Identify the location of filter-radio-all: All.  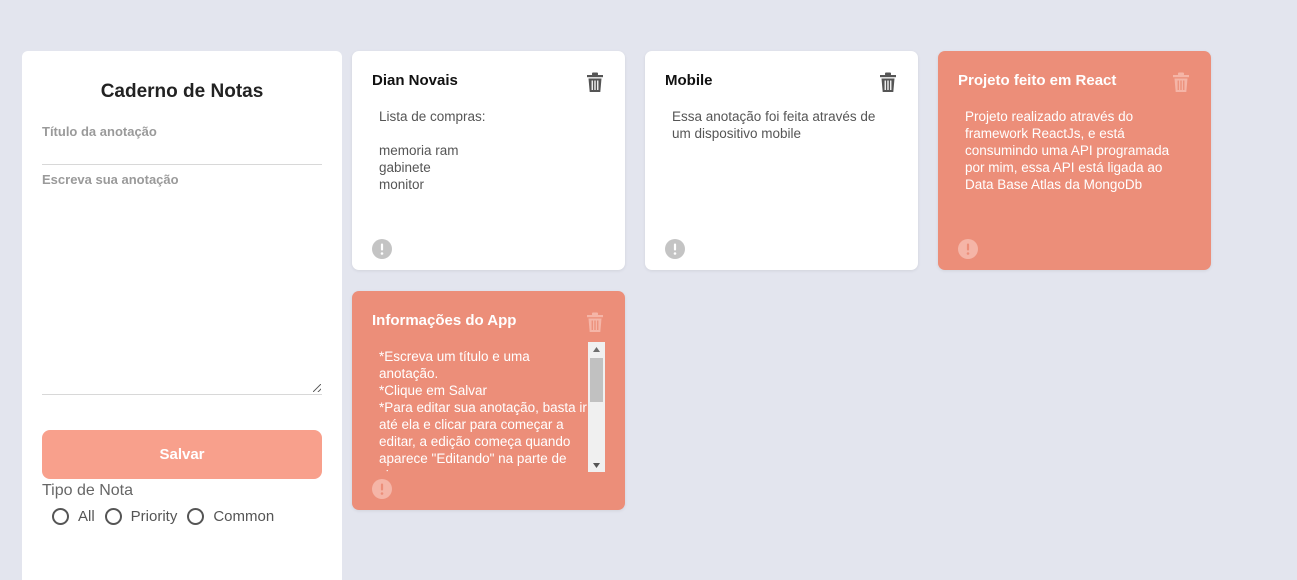
(73, 516).